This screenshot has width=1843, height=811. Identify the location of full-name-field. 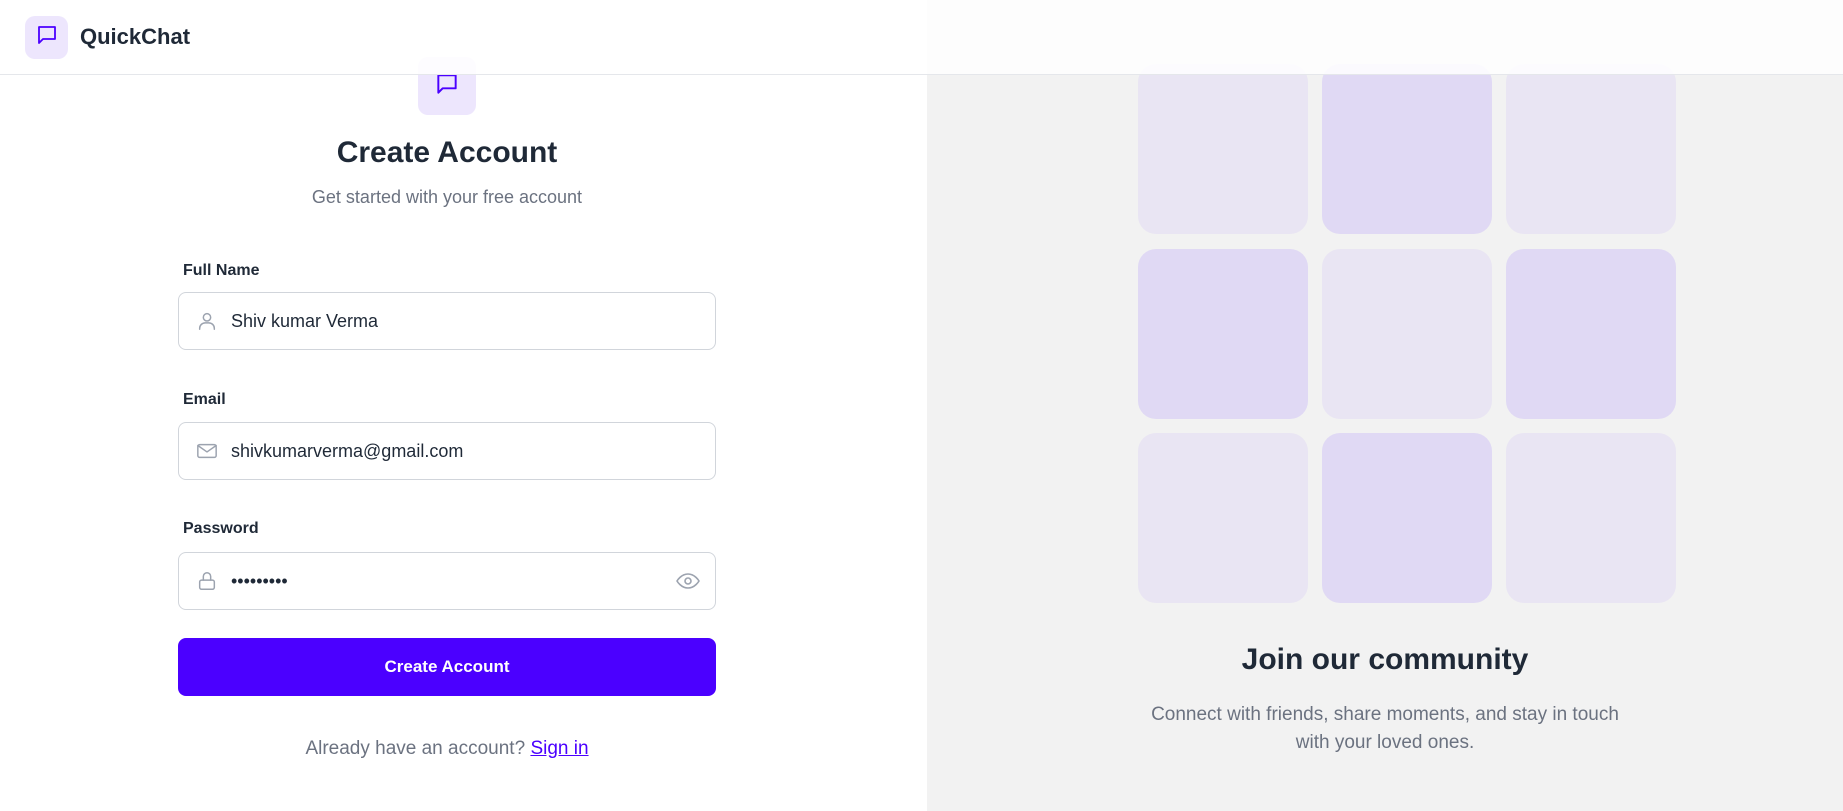
(447, 321).